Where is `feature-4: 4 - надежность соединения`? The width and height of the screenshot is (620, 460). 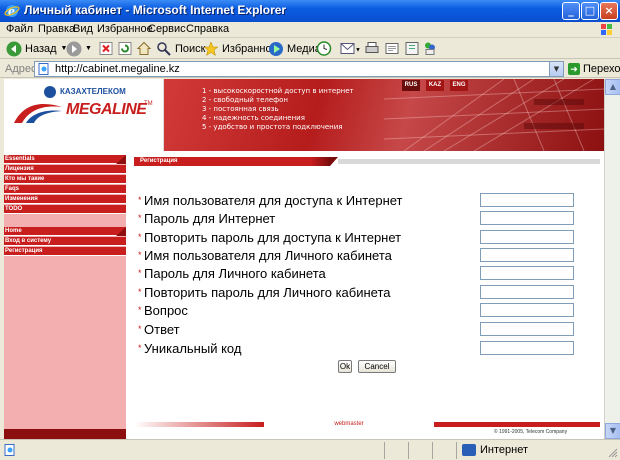 feature-4: 4 - надежность соединения is located at coordinates (253, 118).